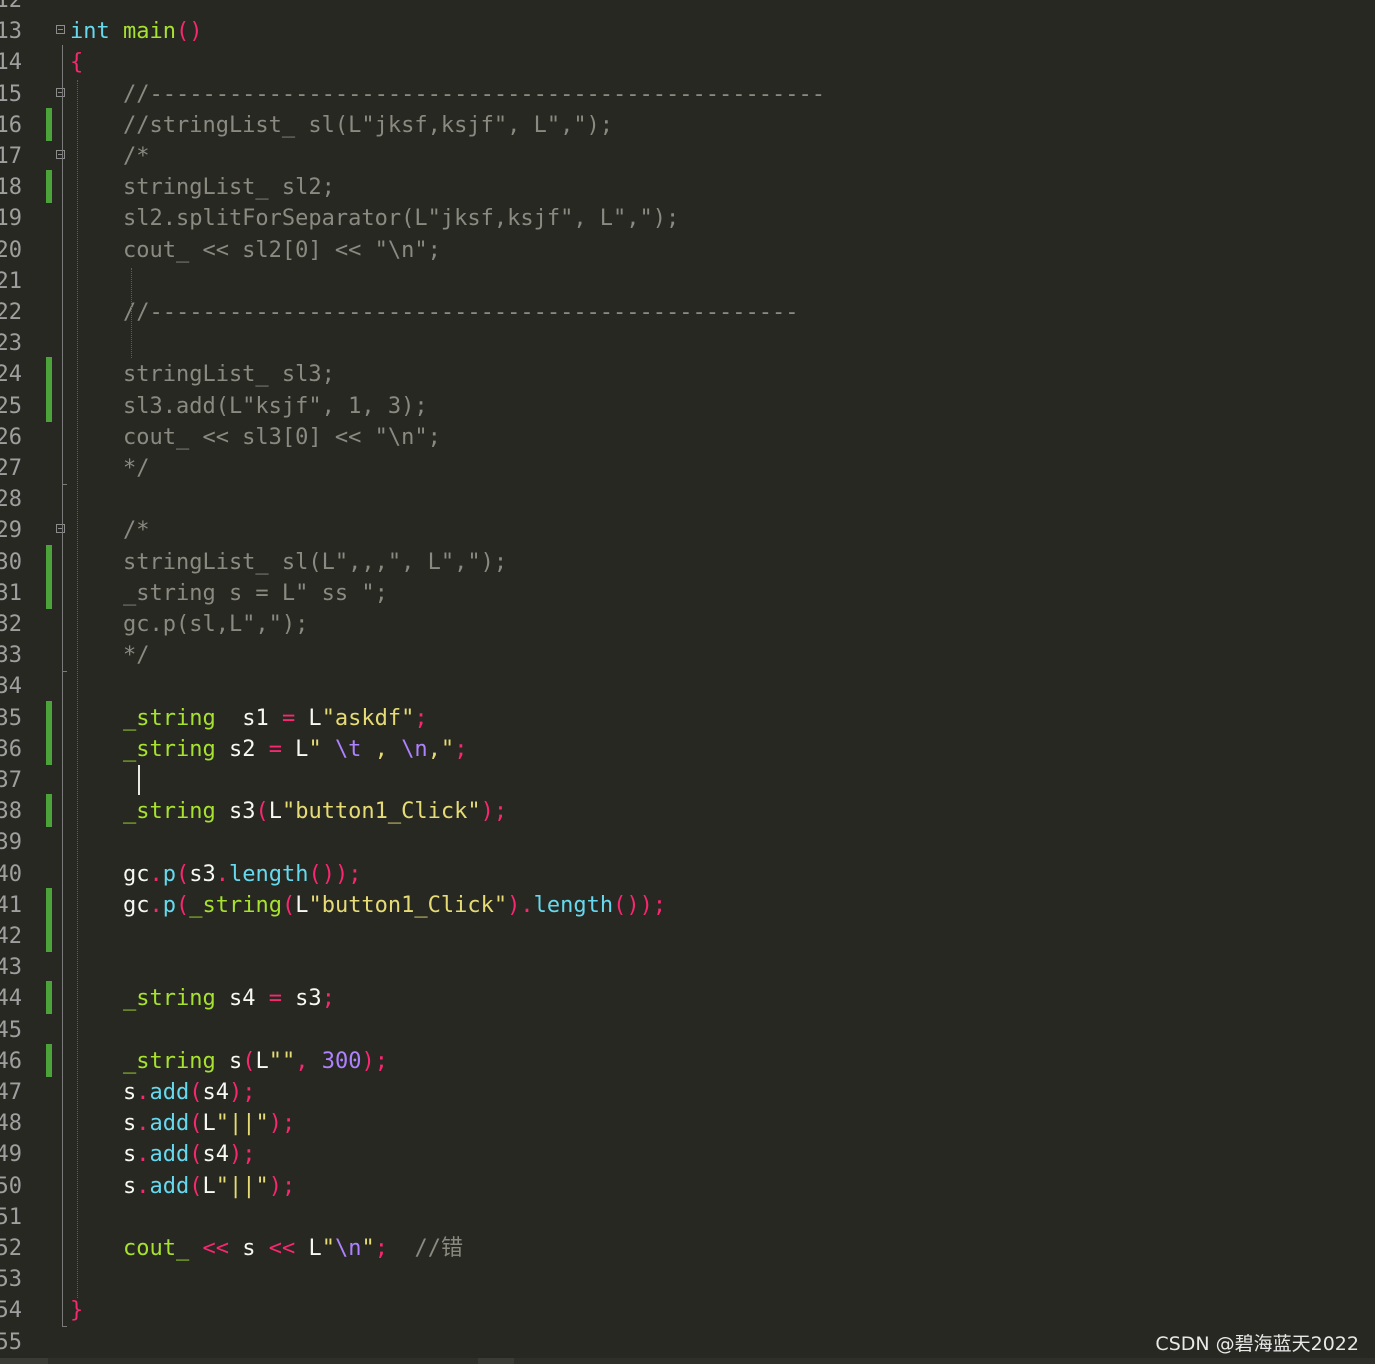 This screenshot has width=1375, height=1364. Describe the element at coordinates (687, 780) in the screenshot. I see `code-line: 37` at that location.